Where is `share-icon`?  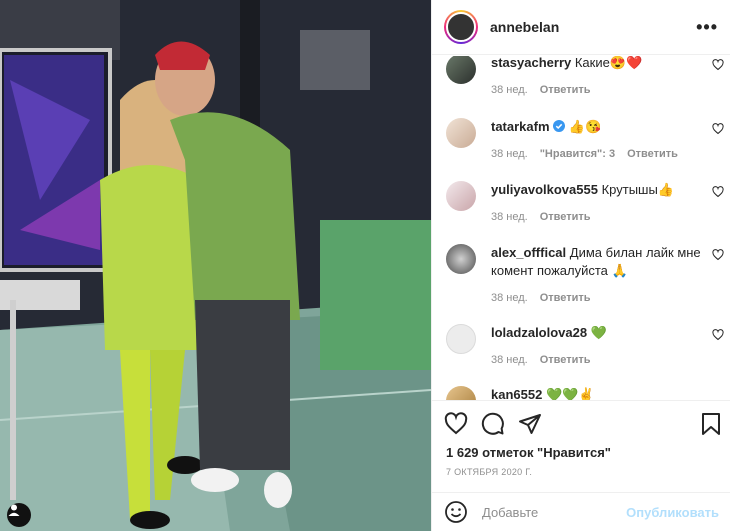
share-icon is located at coordinates (530, 424).